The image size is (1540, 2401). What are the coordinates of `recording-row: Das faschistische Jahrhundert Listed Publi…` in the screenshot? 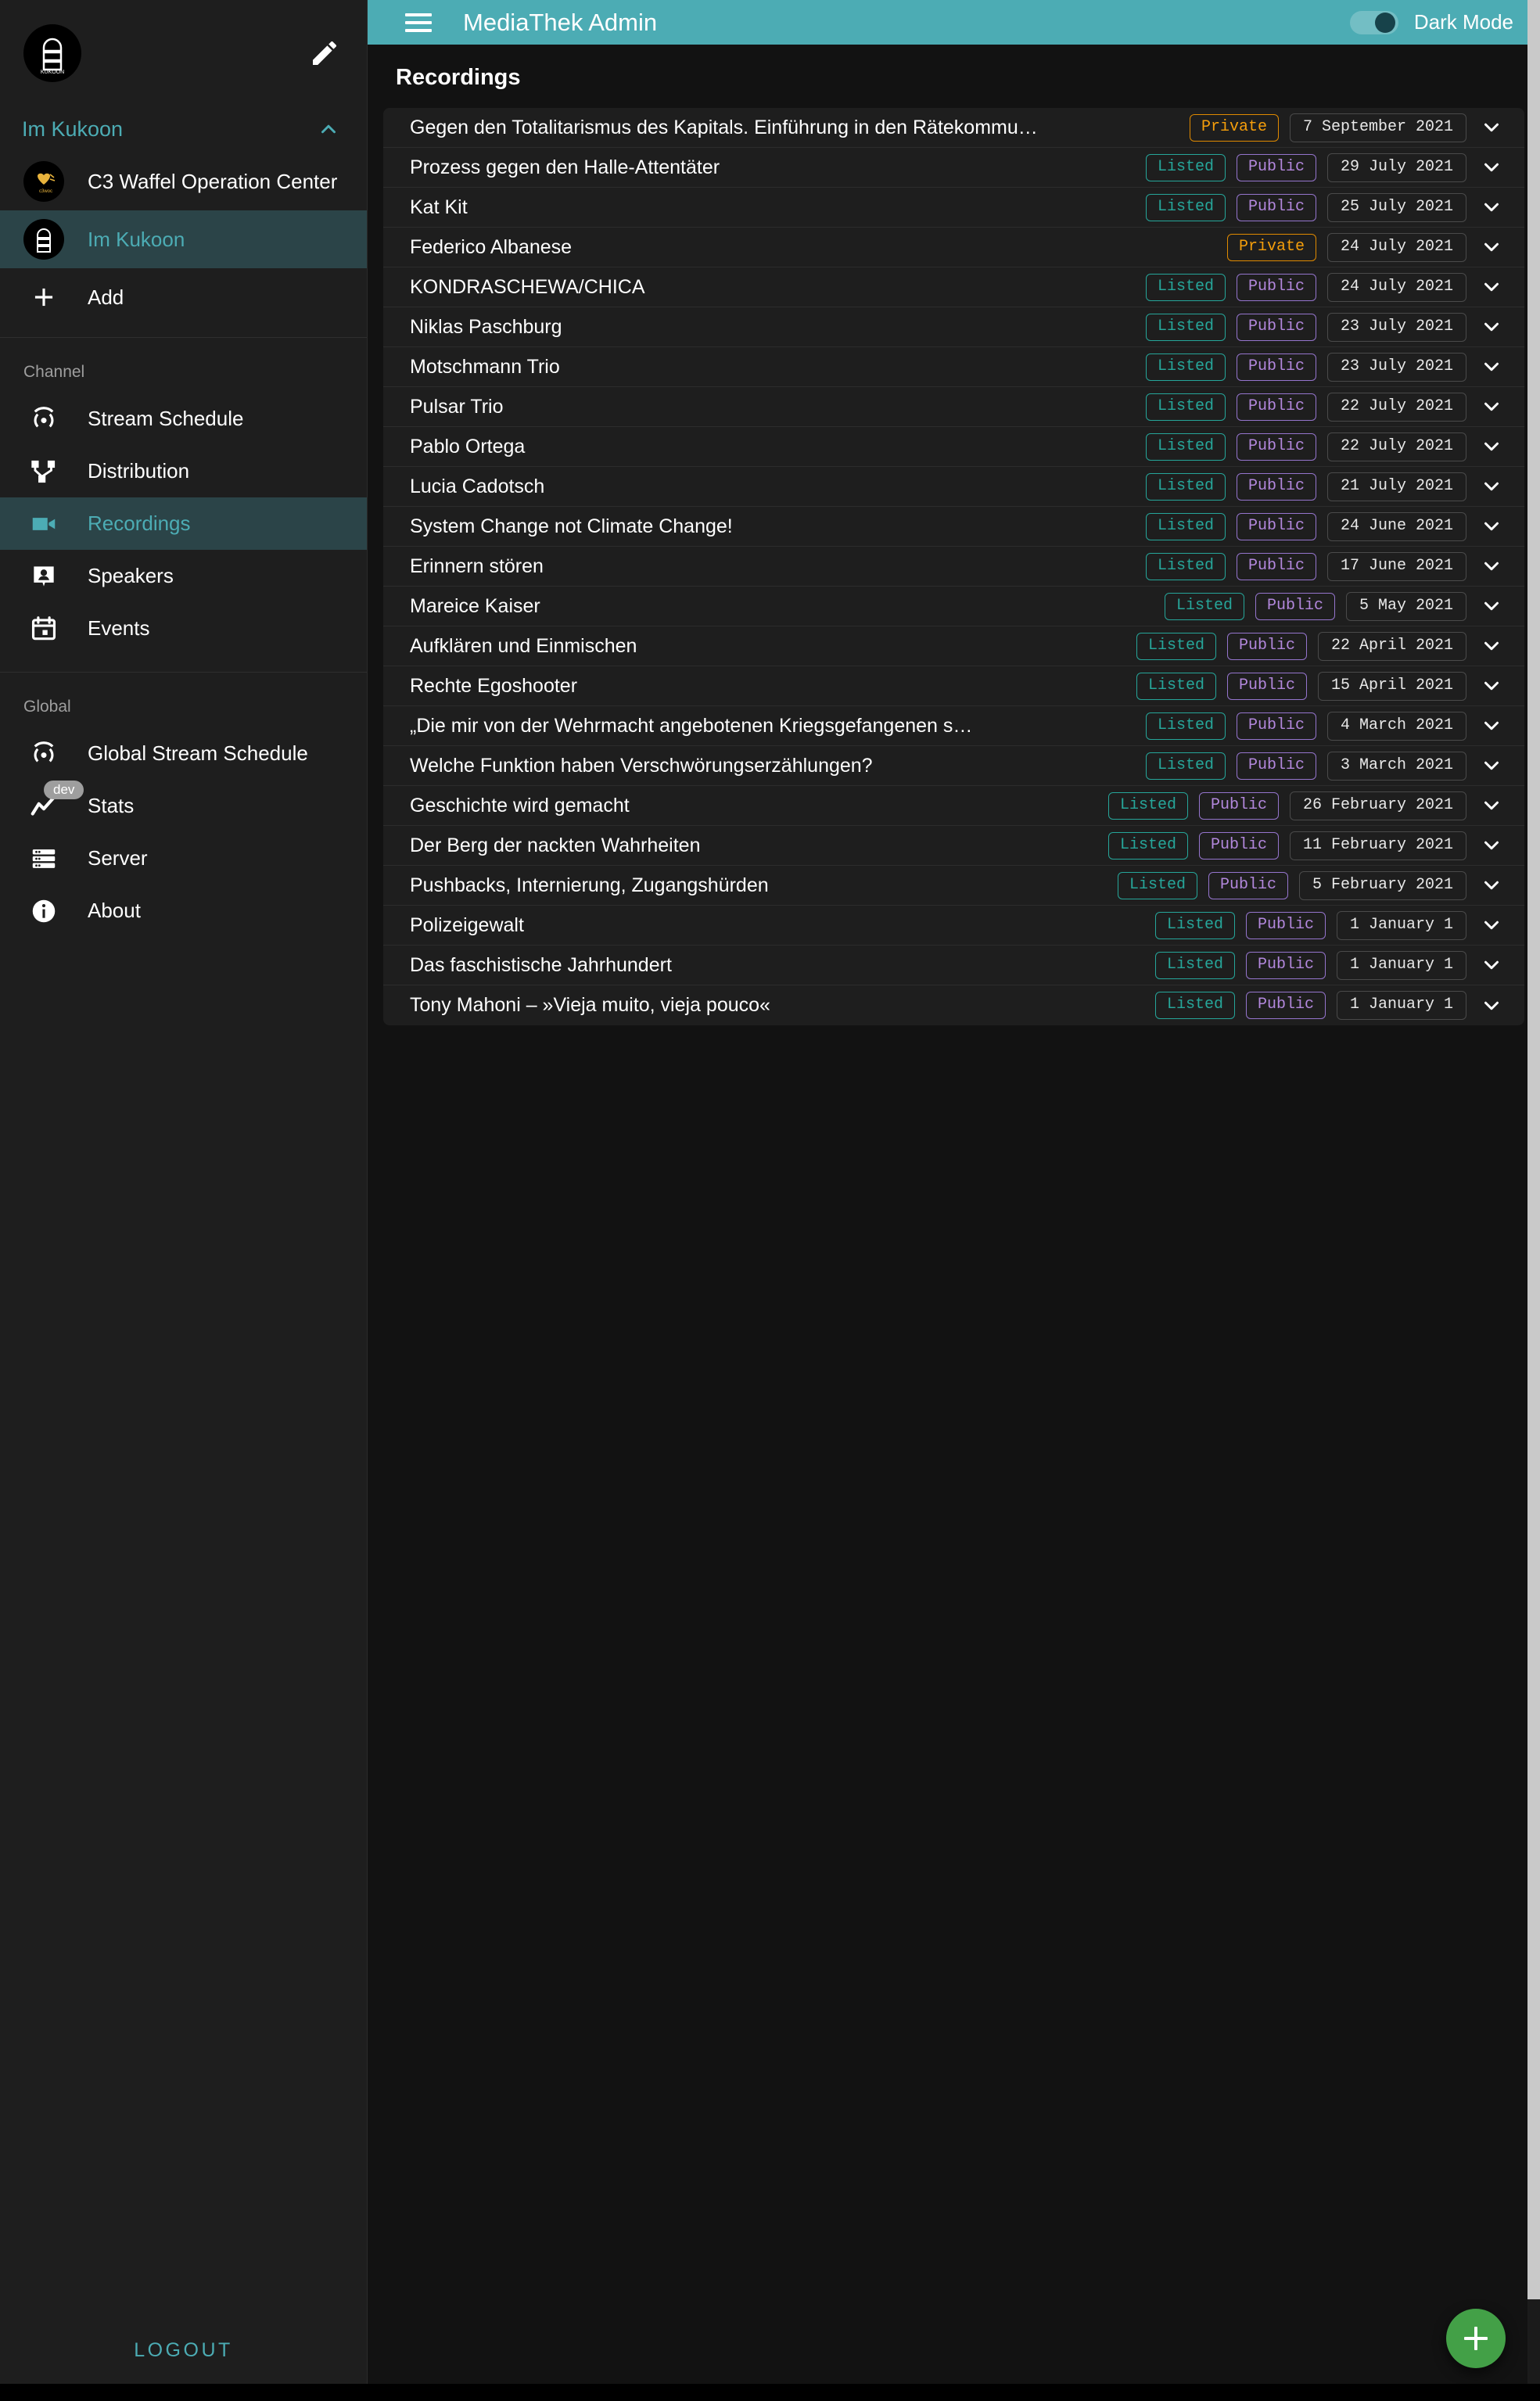 It's located at (953, 966).